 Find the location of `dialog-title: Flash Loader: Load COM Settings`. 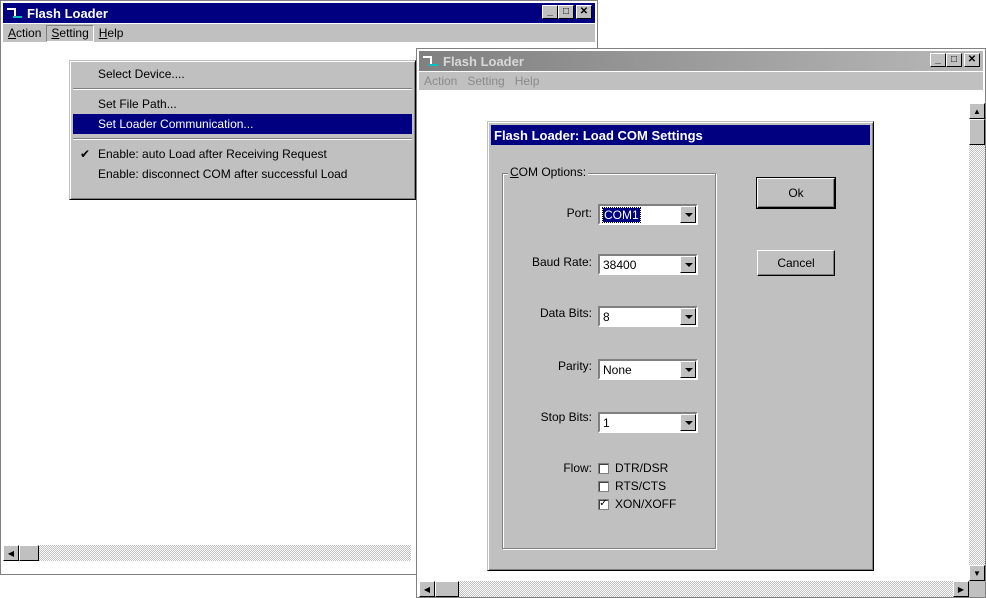

dialog-title: Flash Loader: Load COM Settings is located at coordinates (680, 135).